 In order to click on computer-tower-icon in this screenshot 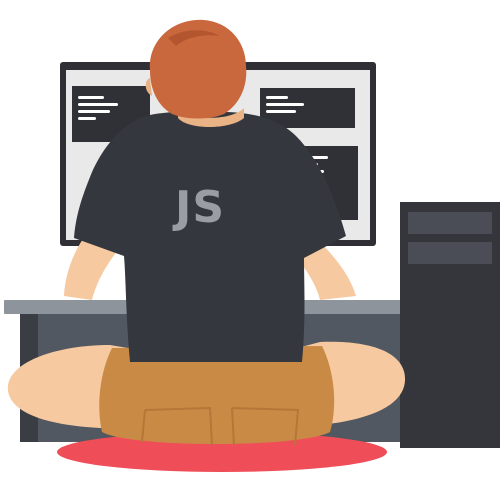, I will do `click(450, 325)`.